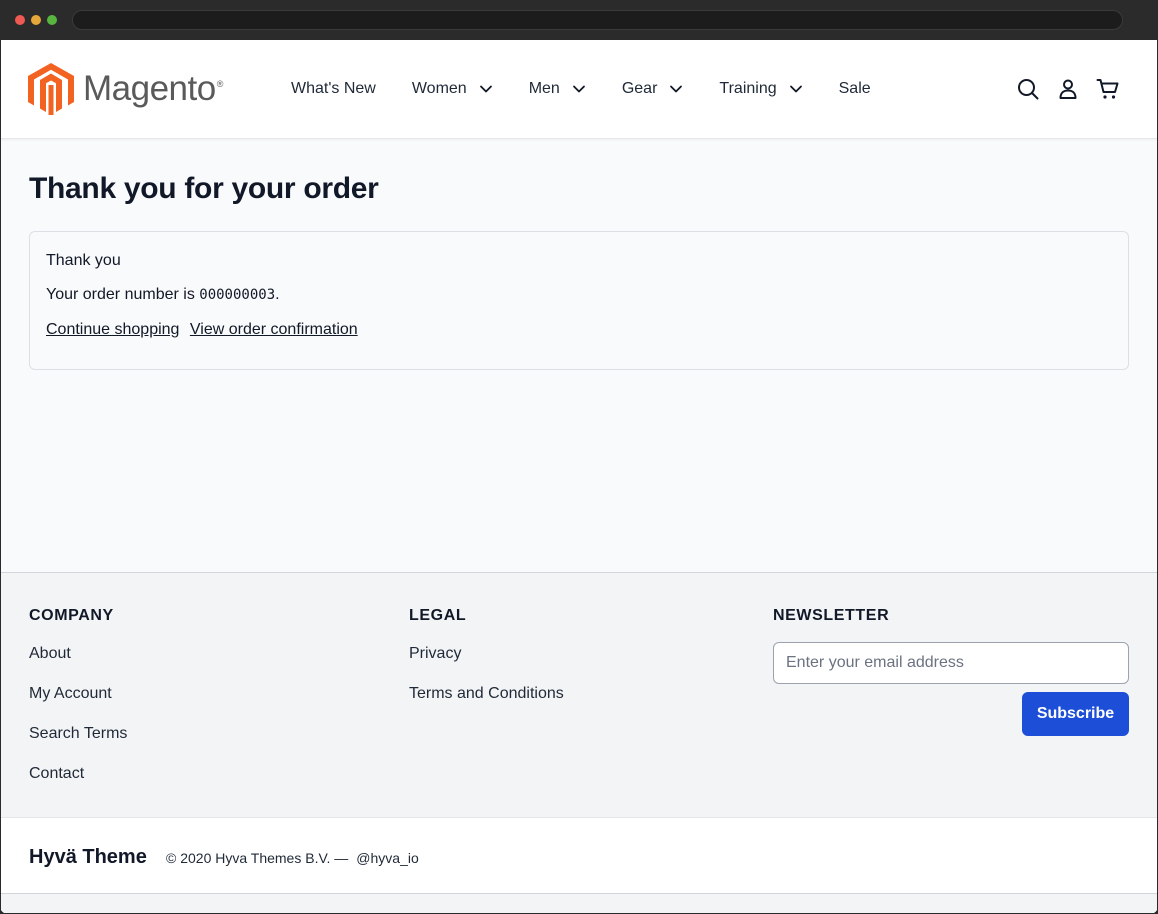 The height and width of the screenshot is (914, 1158). Describe the element at coordinates (438, 615) in the screenshot. I see `footer-legal-title: LEGAL` at that location.